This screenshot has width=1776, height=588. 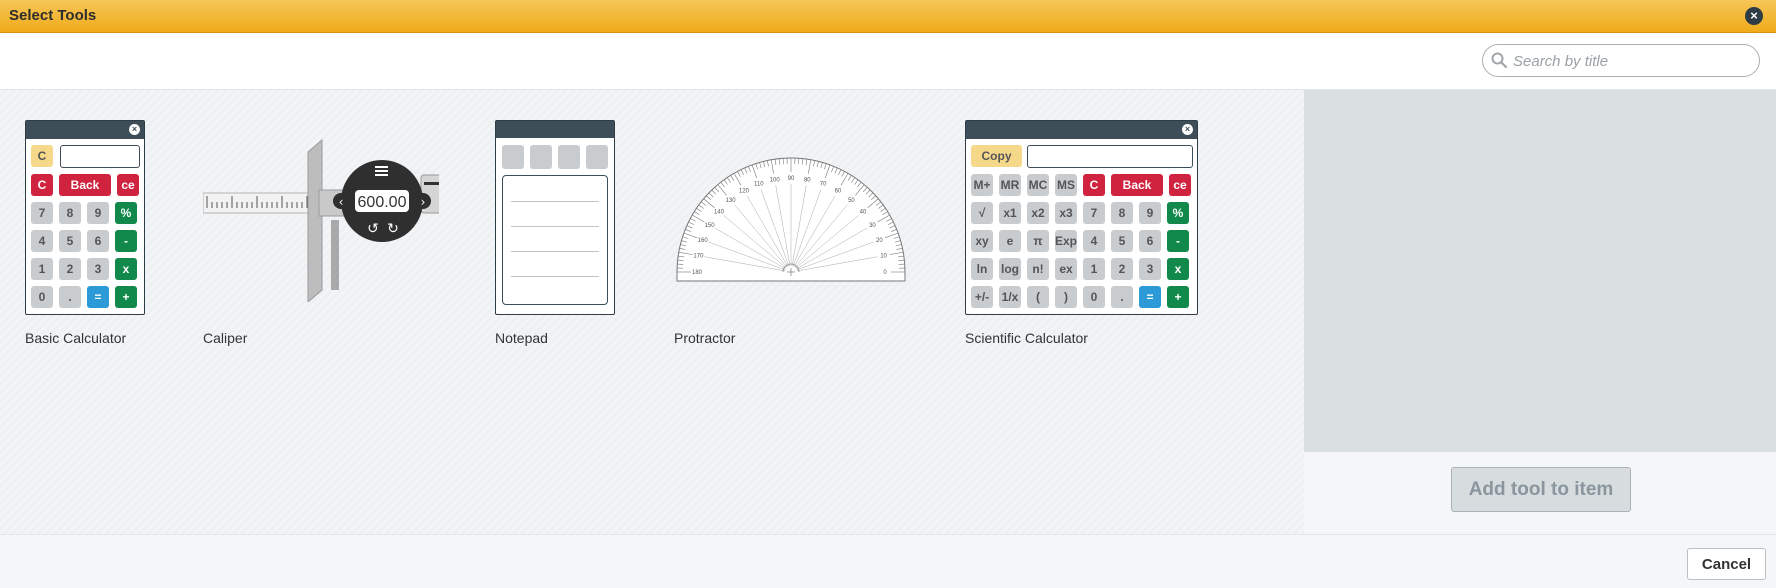 What do you see at coordinates (888, 61) in the screenshot?
I see `search-toolbar` at bounding box center [888, 61].